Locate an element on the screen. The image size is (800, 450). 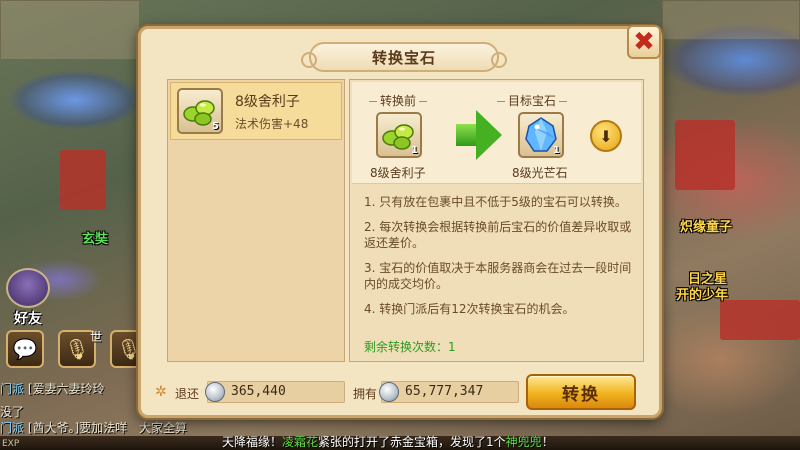
exp-label: EXP is located at coordinates (11, 444).